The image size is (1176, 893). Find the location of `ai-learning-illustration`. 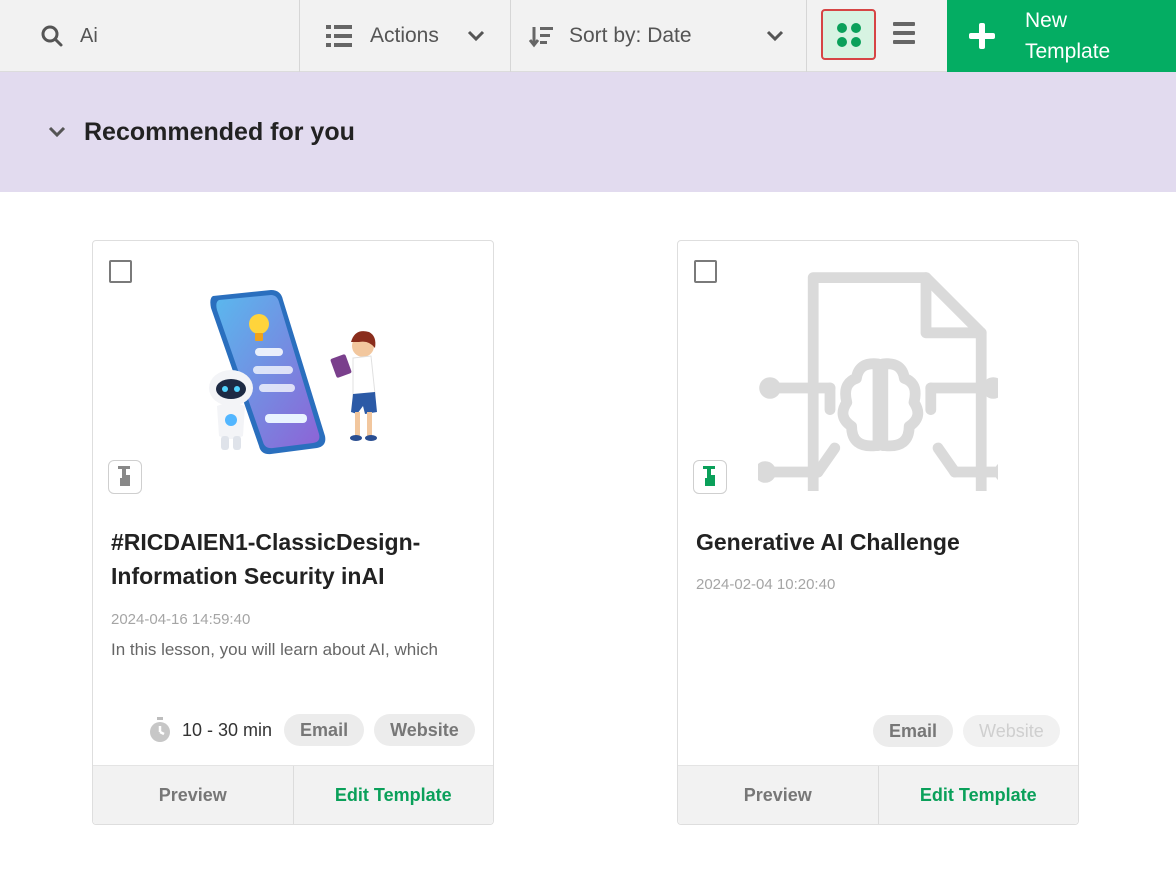

ai-learning-illustration is located at coordinates (293, 372).